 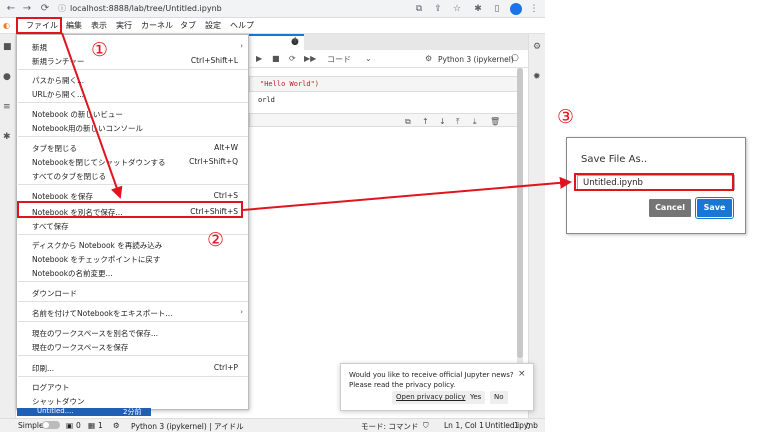 I want to click on notification-count: 1, so click(x=516, y=425).